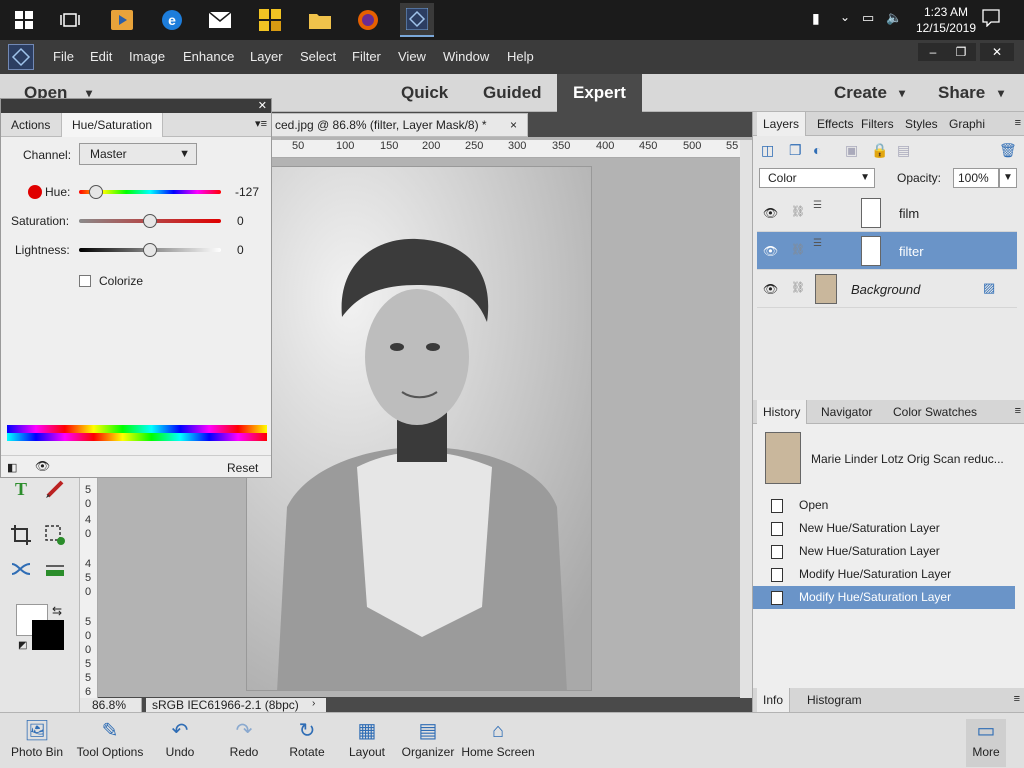  Describe the element at coordinates (826, 289) in the screenshot. I see `background-layer-thumbnail` at that location.